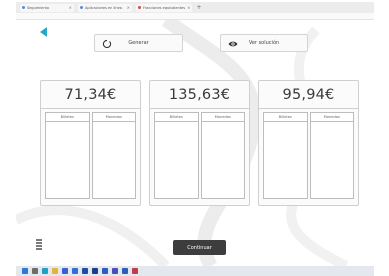 This screenshot has height=276, width=389. What do you see at coordinates (308, 95) in the screenshot?
I see `amount-label: 95,94€` at bounding box center [308, 95].